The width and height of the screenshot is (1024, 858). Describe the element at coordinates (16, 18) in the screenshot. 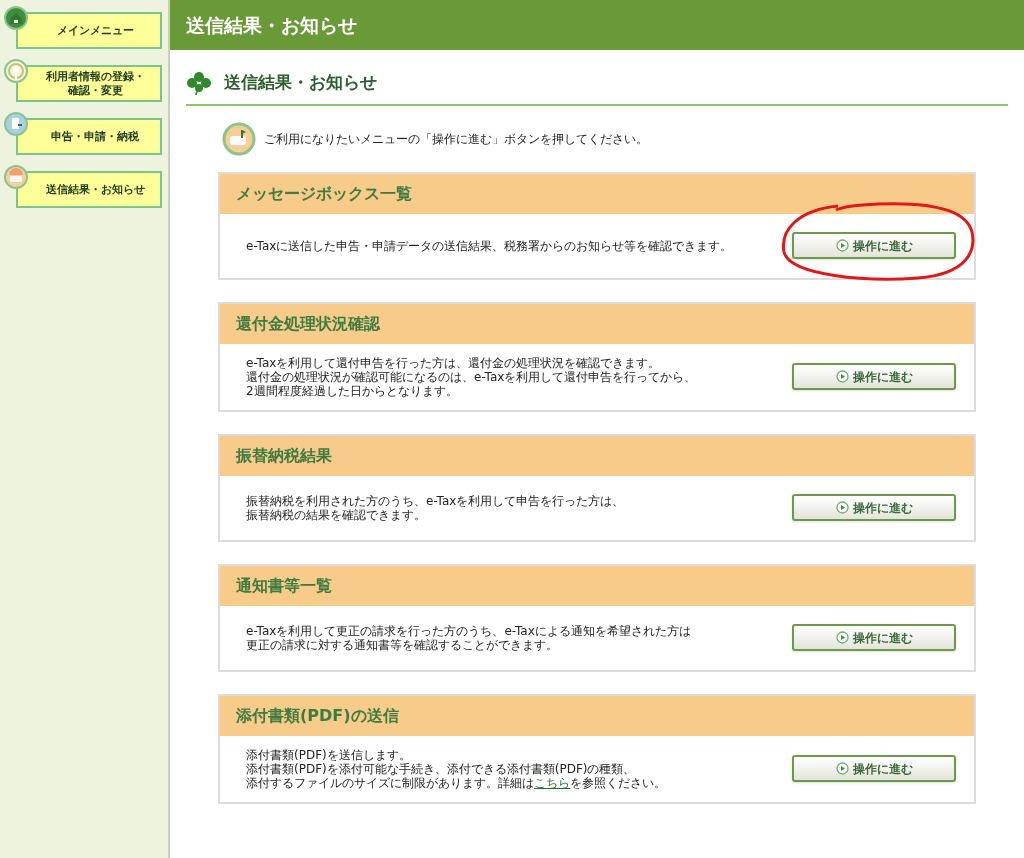

I see `house-icon` at that location.